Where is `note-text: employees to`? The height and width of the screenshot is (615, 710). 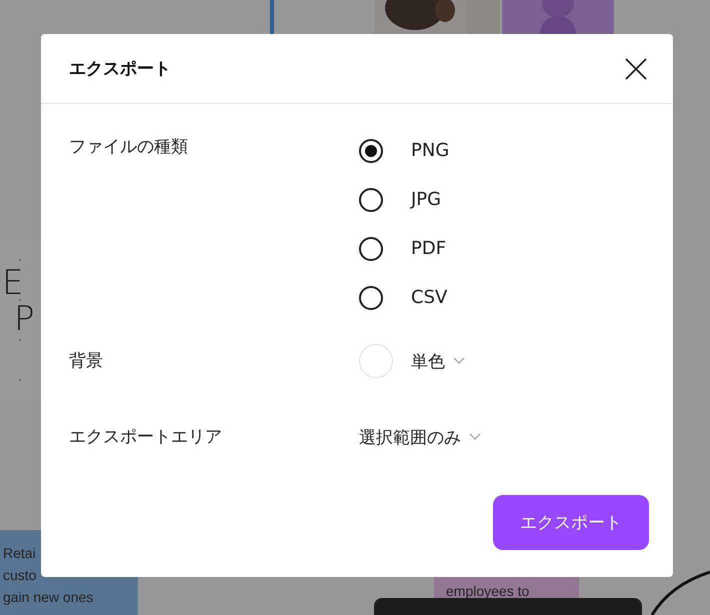
note-text: employees to is located at coordinates (488, 591).